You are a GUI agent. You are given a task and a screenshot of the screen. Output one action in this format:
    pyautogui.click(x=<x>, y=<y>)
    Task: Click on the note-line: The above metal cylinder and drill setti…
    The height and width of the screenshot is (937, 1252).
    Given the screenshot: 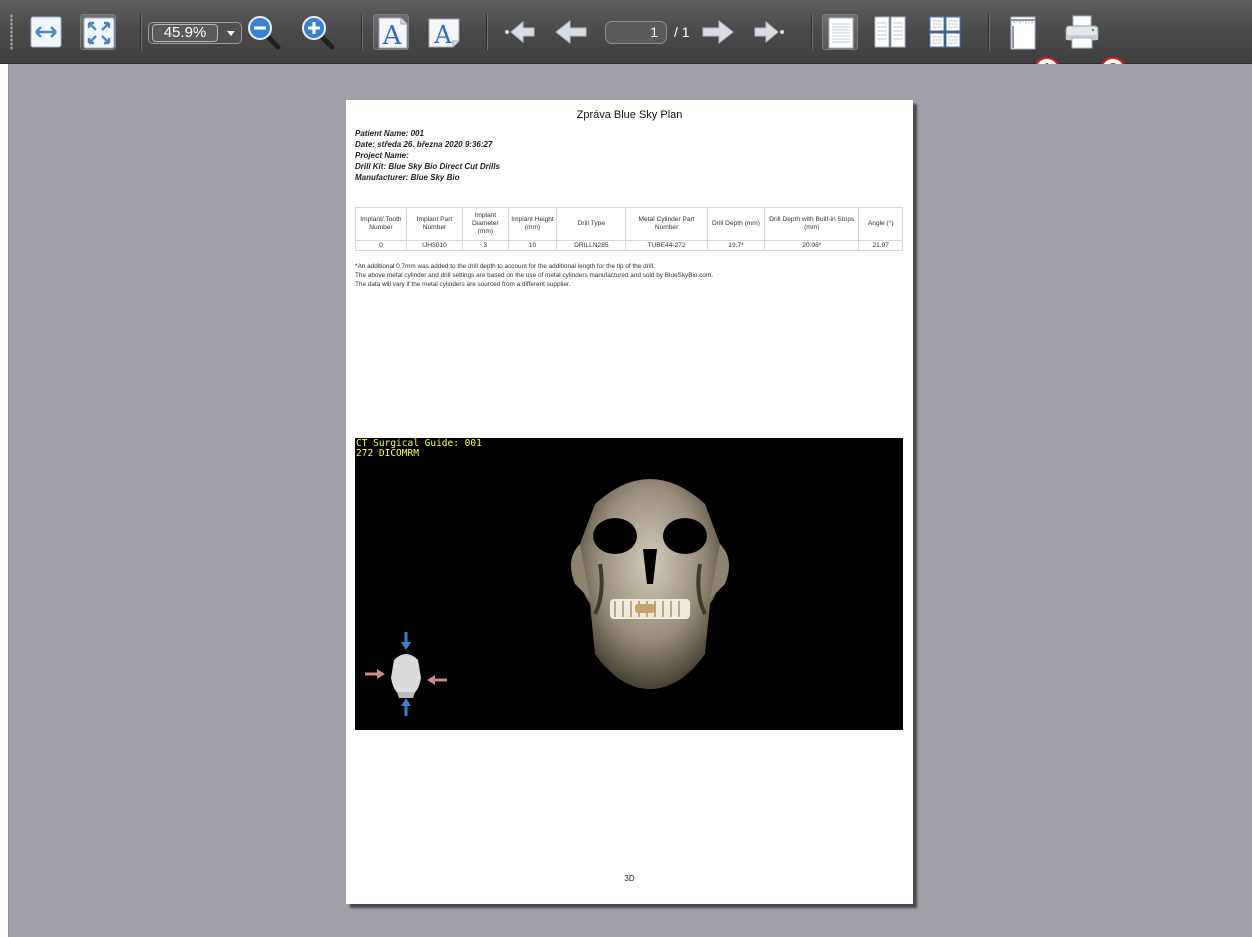 What is the action you would take?
    pyautogui.click(x=534, y=275)
    